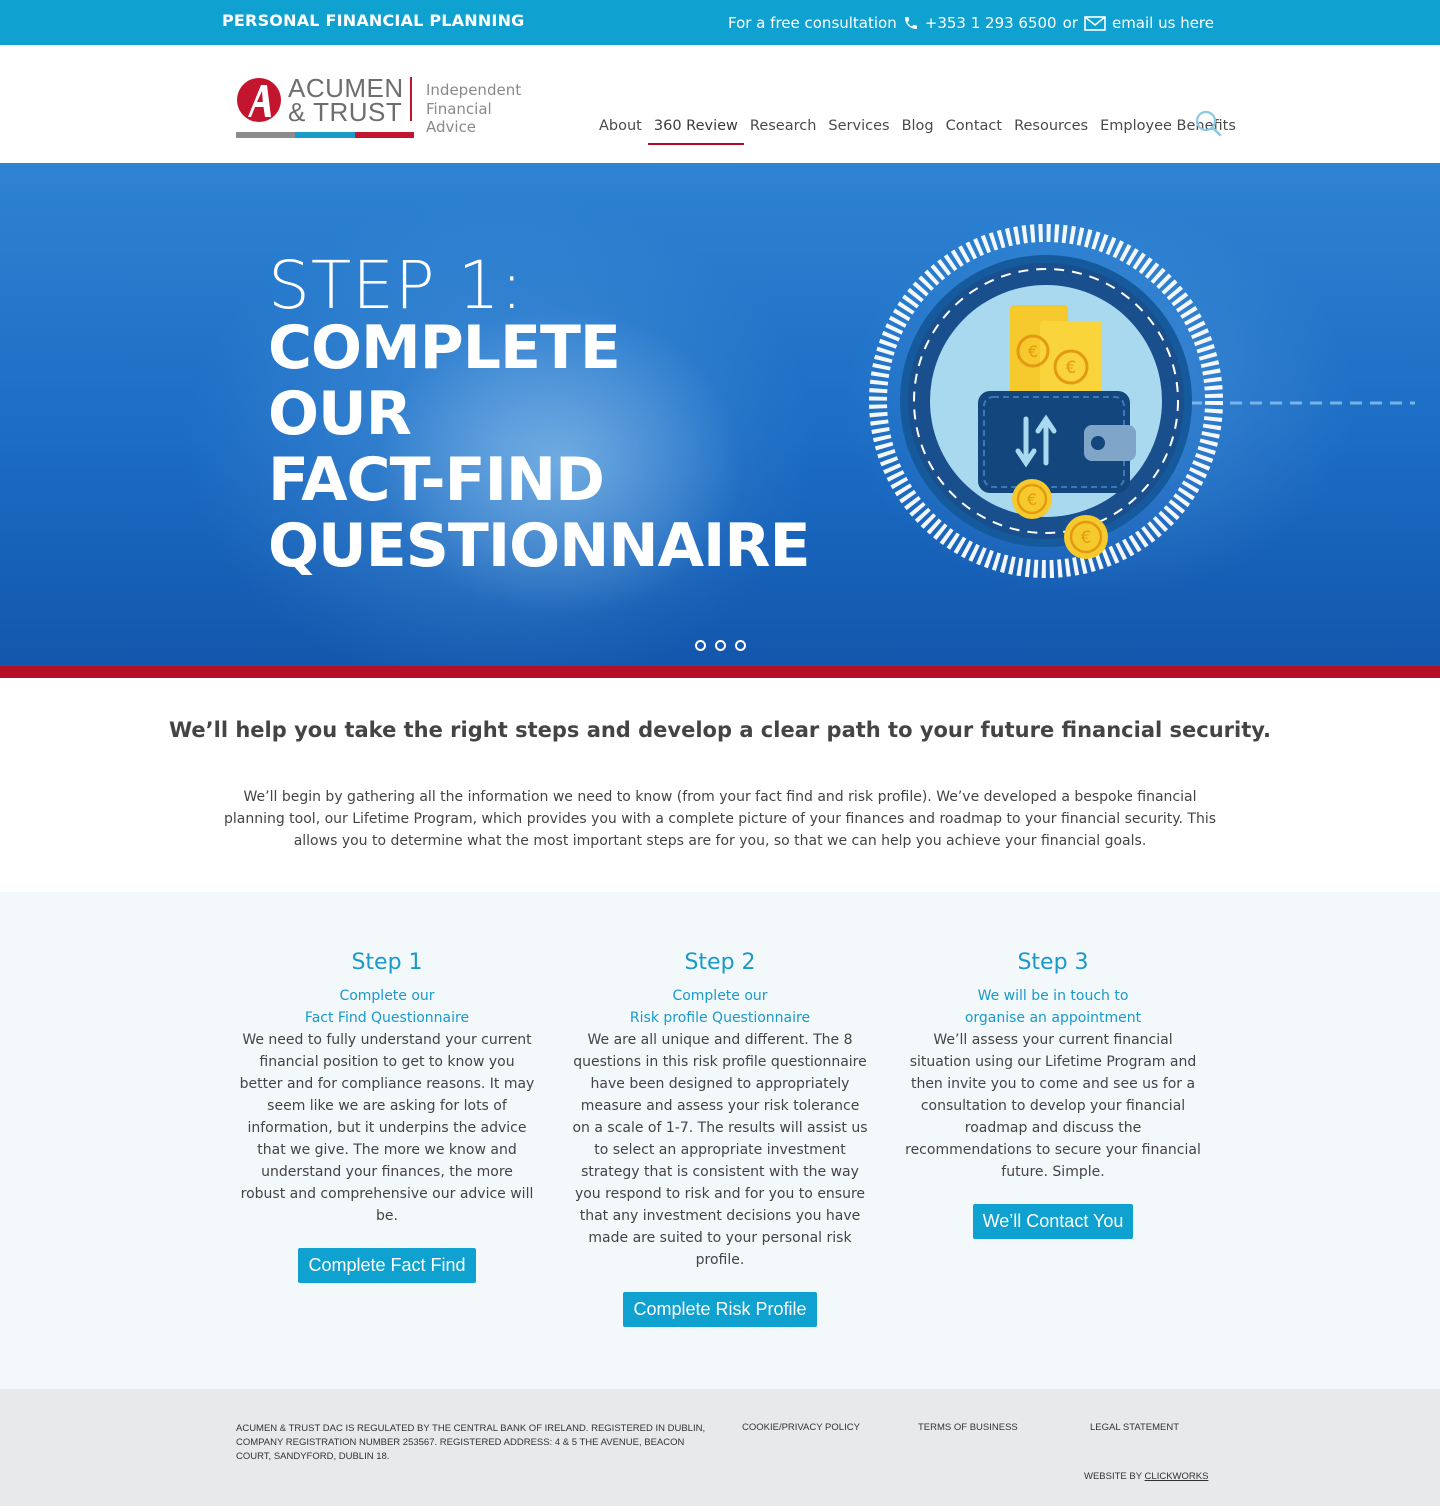  What do you see at coordinates (783, 130) in the screenshot?
I see `nav-item-research: Research` at bounding box center [783, 130].